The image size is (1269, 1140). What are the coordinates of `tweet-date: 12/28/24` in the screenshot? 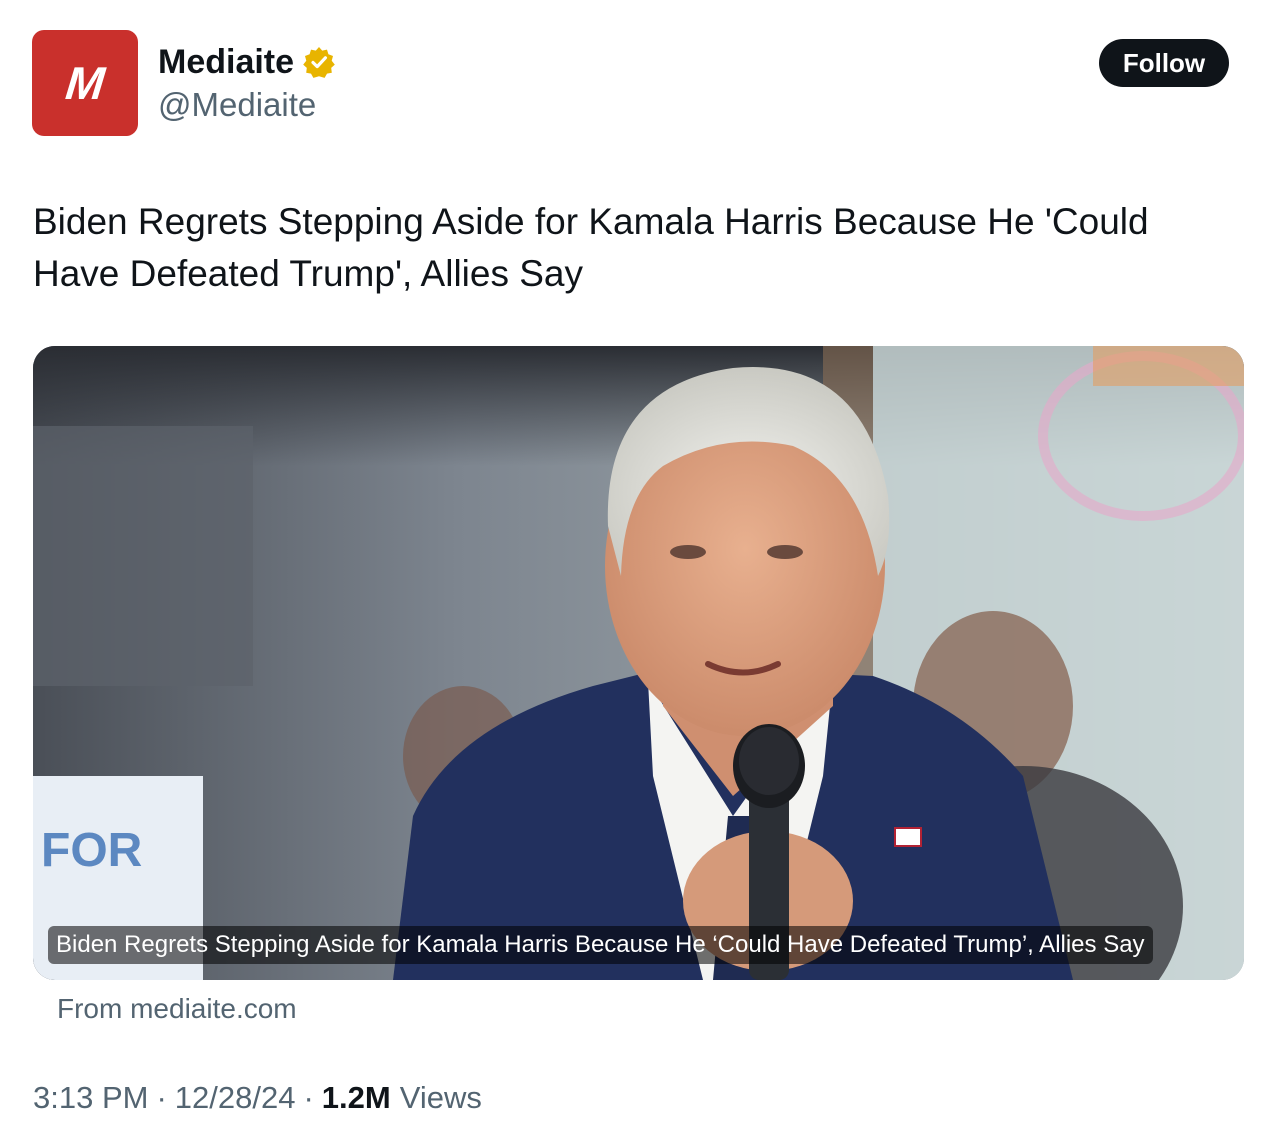 It's located at (235, 1098).